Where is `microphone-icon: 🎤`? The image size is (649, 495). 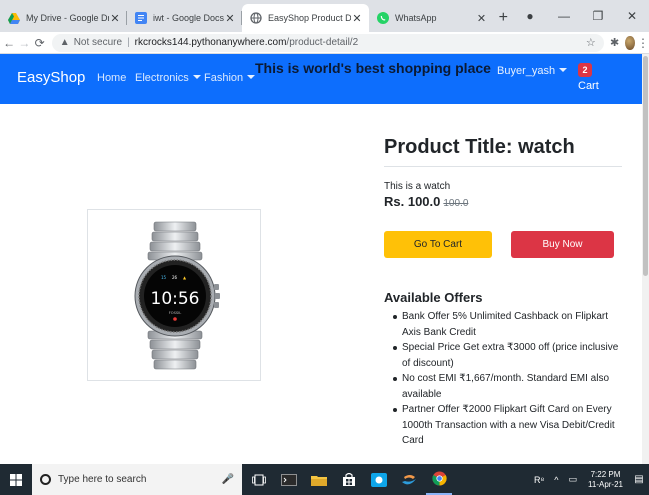 microphone-icon: 🎤 is located at coordinates (228, 479).